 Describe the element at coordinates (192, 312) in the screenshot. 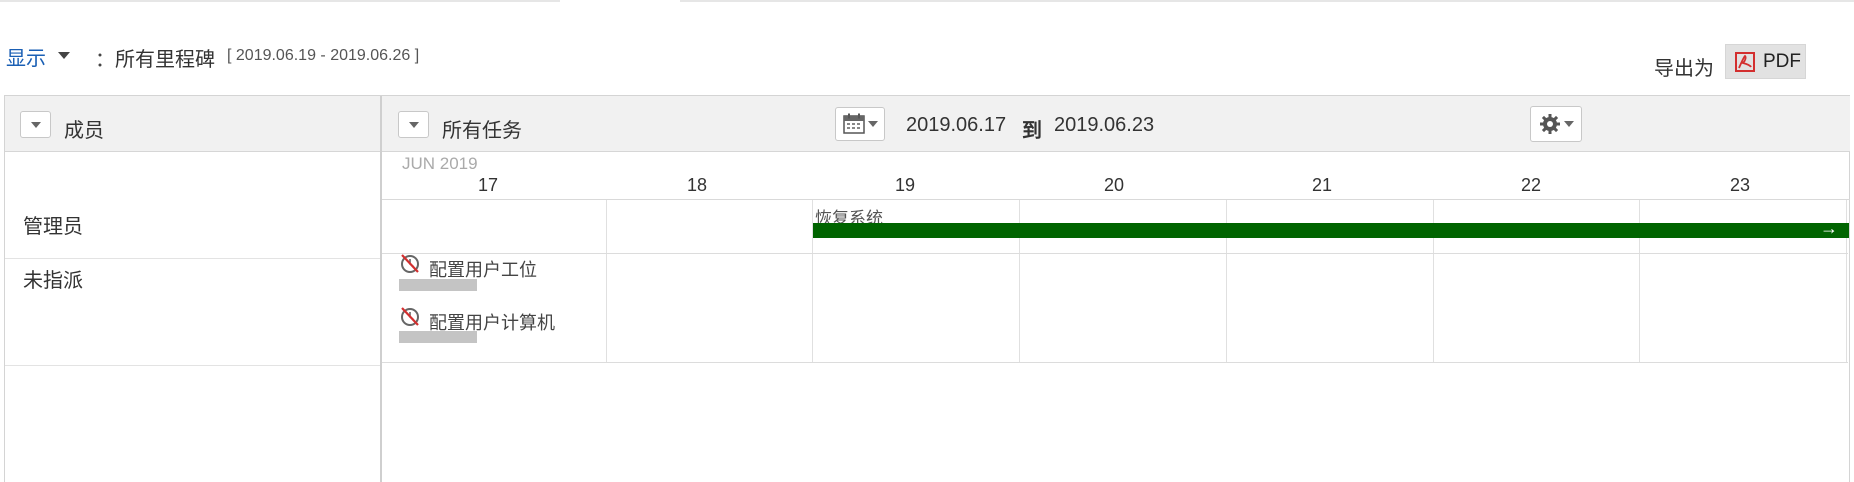

I see `member-row-unassigned: 未指派` at that location.